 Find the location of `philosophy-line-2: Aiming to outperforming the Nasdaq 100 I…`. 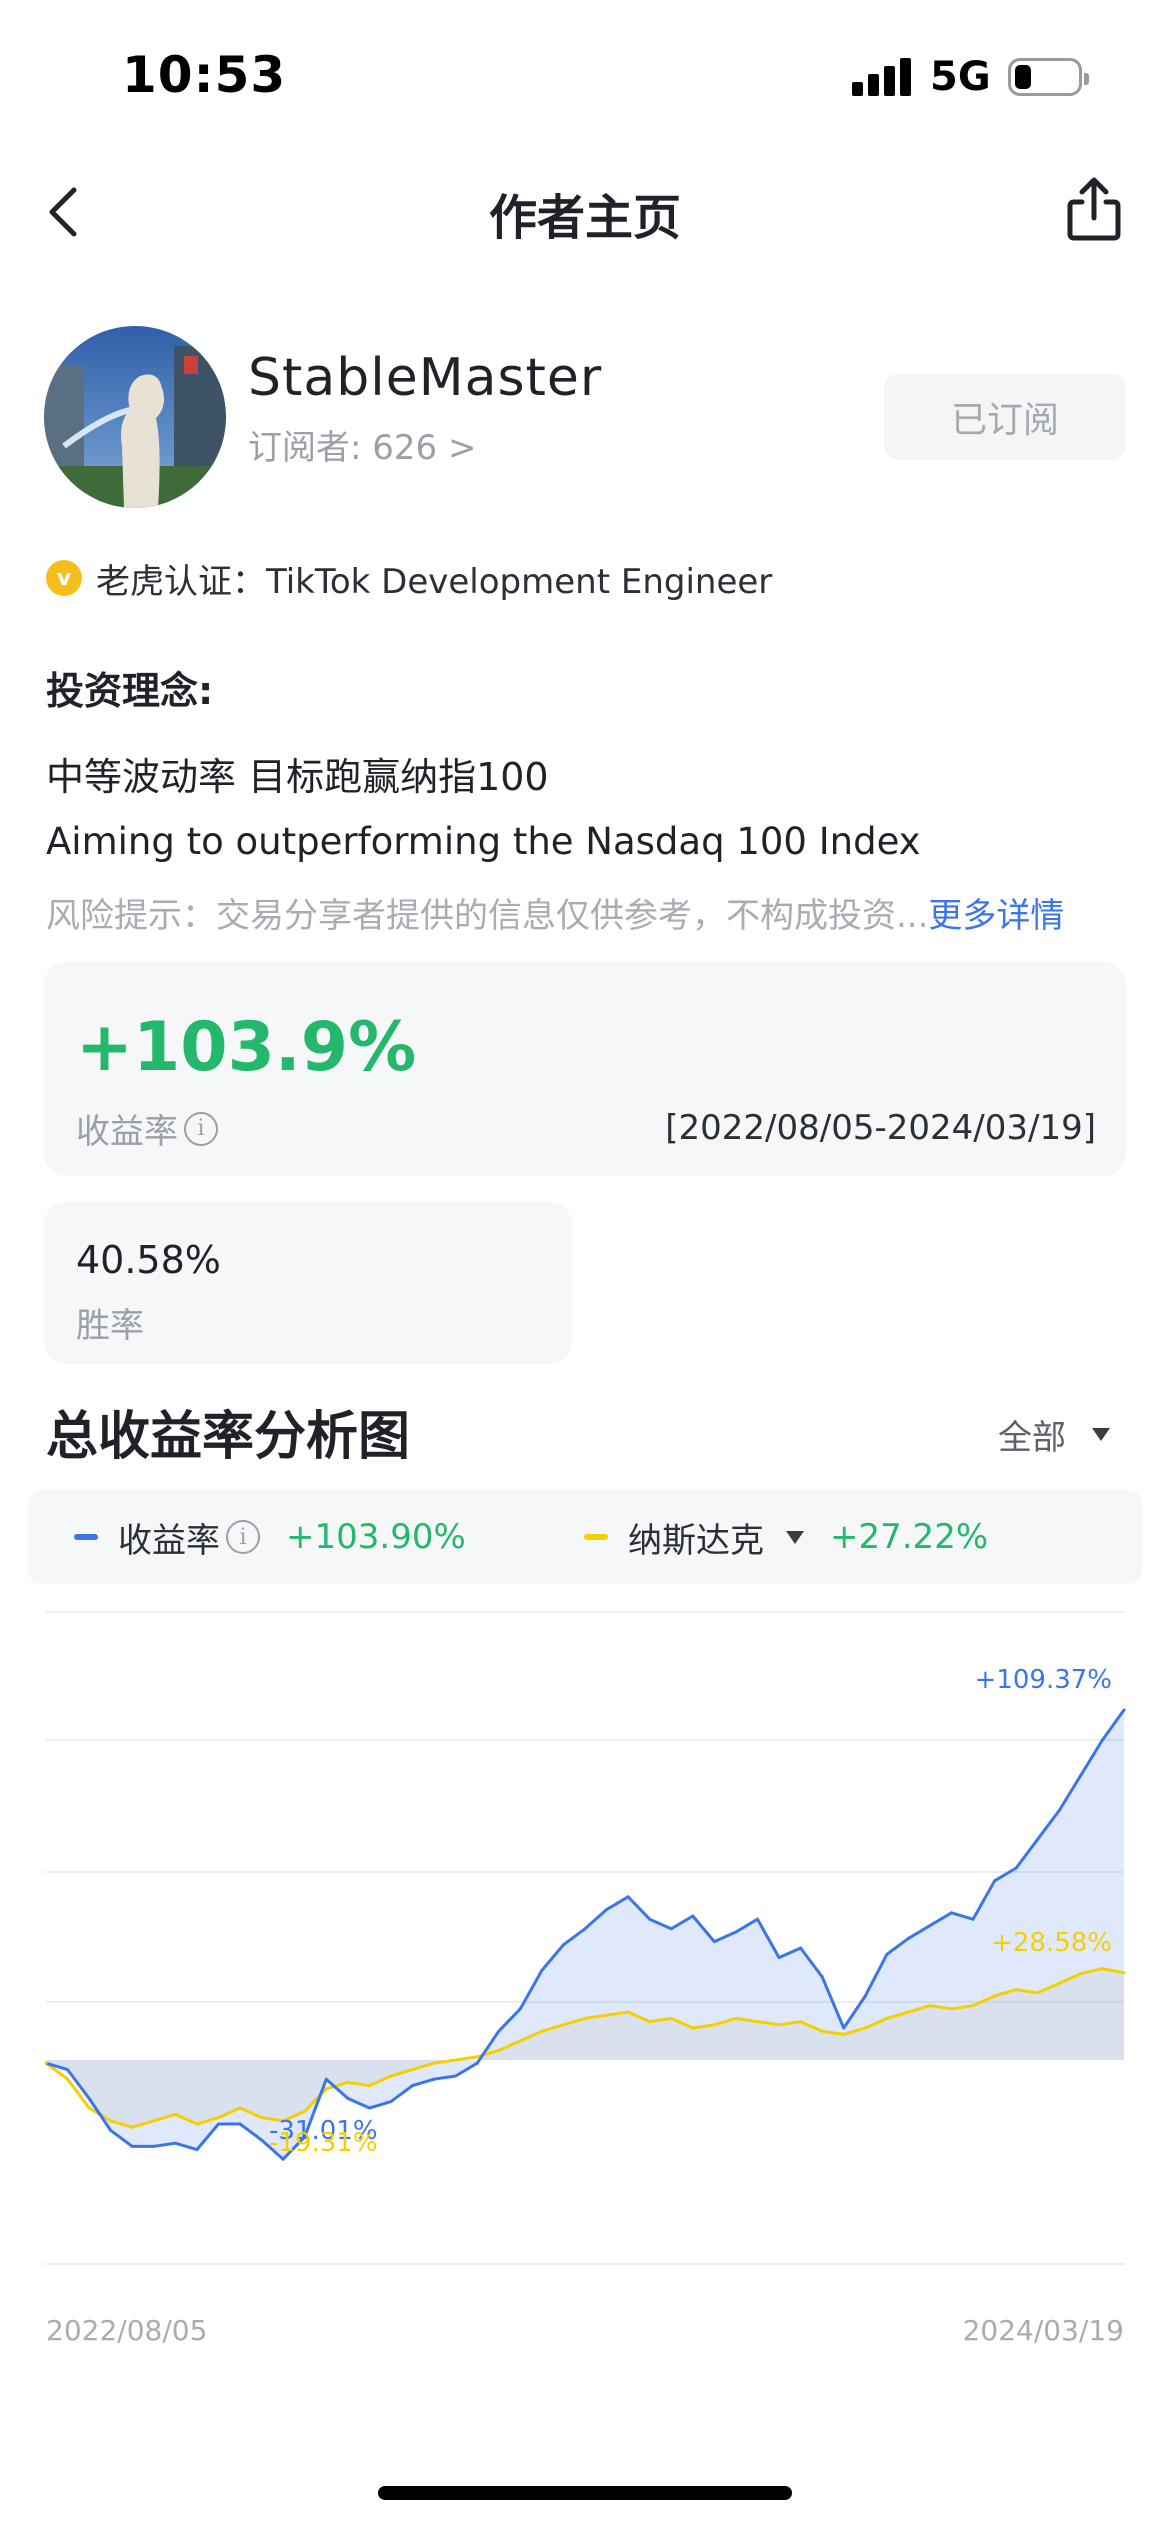

philosophy-line-2: Aiming to outperforming the Nasdaq 100 I… is located at coordinates (483, 841).